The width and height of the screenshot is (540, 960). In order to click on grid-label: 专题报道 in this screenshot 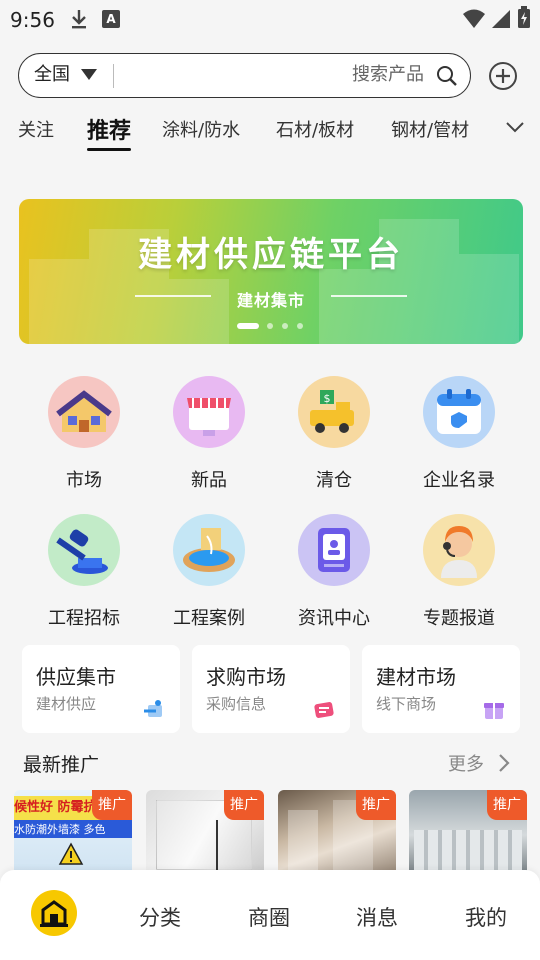, I will do `click(459, 618)`.